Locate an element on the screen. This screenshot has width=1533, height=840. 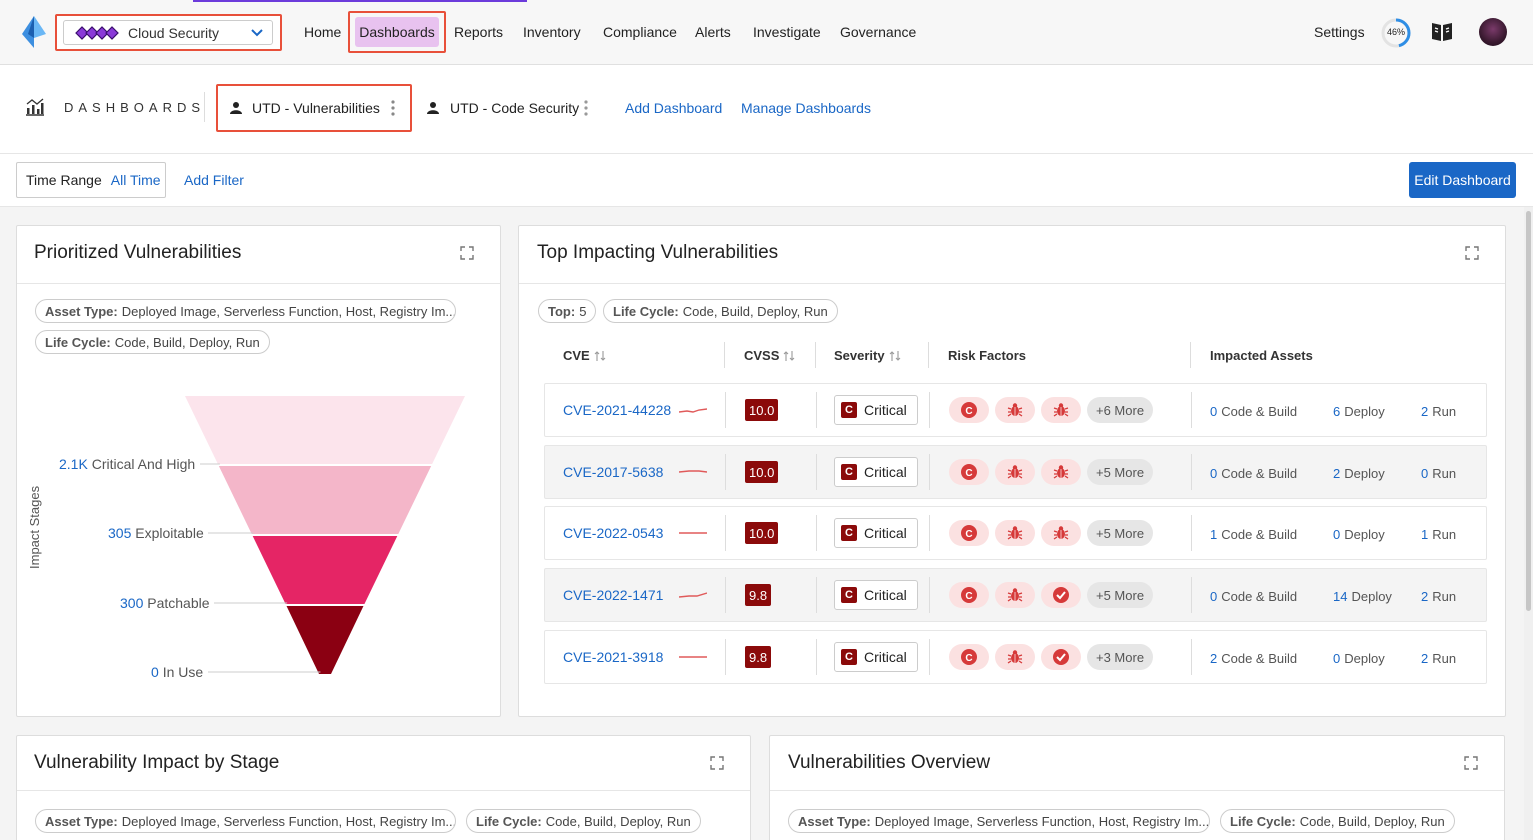
chip-value: Code, Build, Deploy, Run is located at coordinates (755, 311).